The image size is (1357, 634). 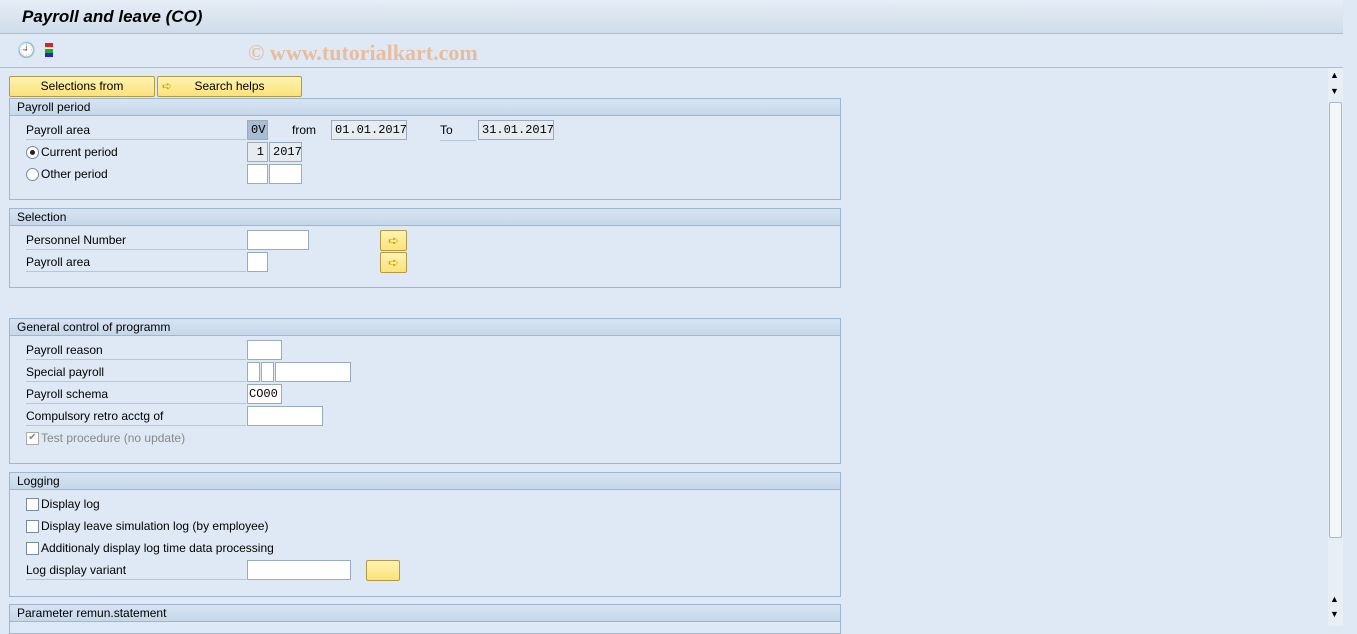 What do you see at coordinates (136, 240) in the screenshot?
I see `personnel-number-label: Personnel Number` at bounding box center [136, 240].